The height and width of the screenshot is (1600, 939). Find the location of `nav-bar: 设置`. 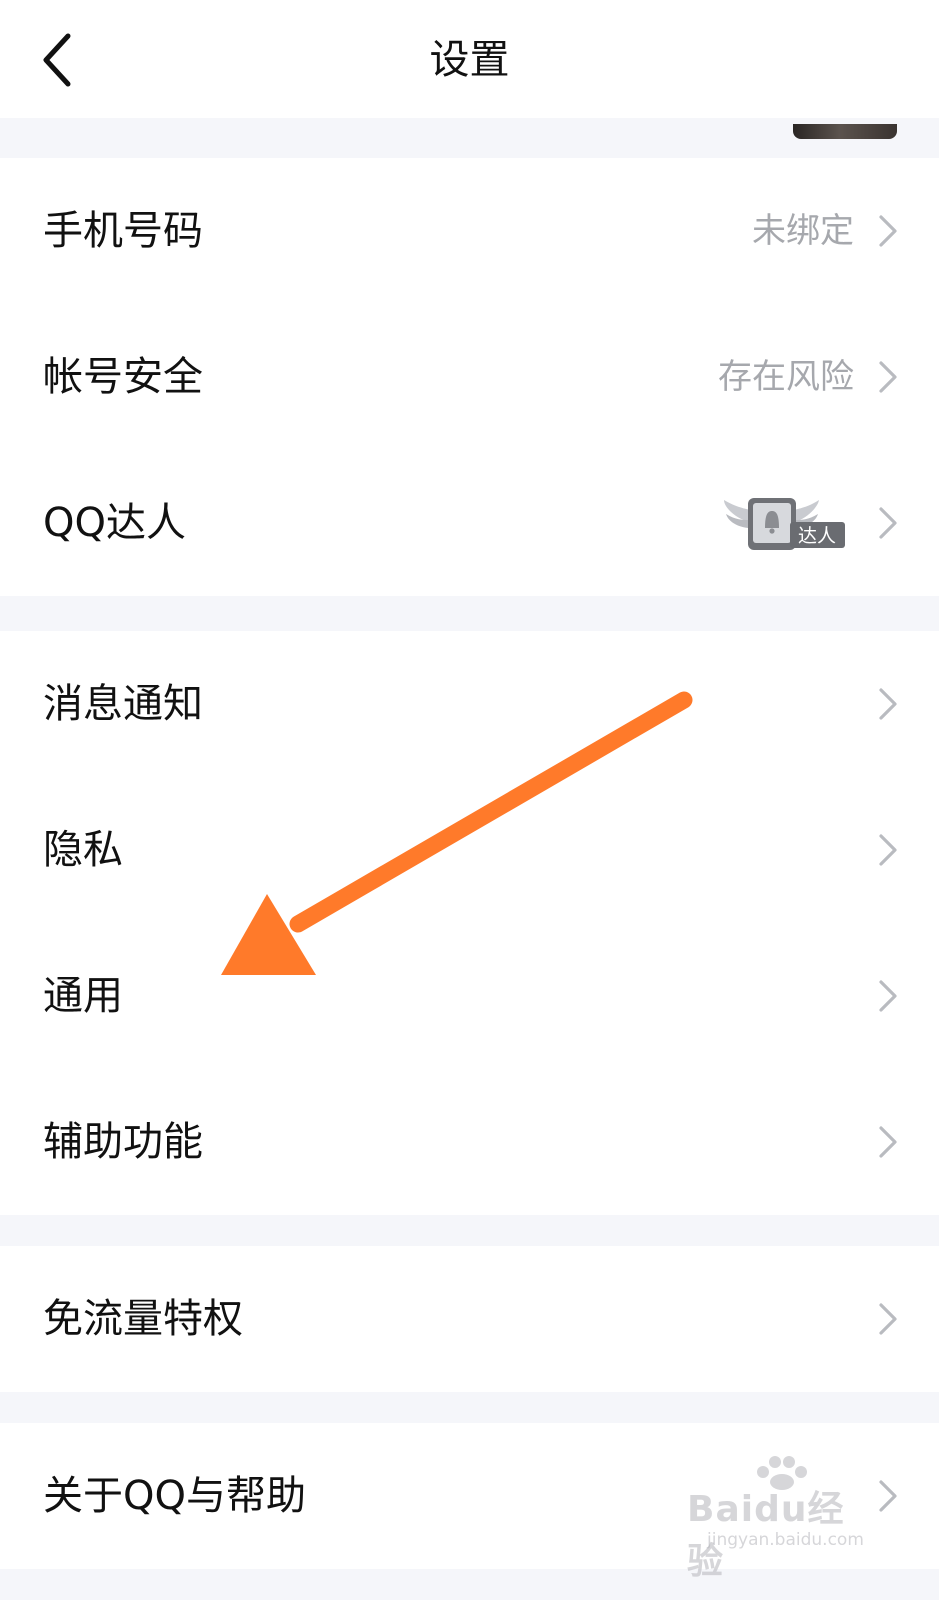

nav-bar: 设置 is located at coordinates (469, 59).